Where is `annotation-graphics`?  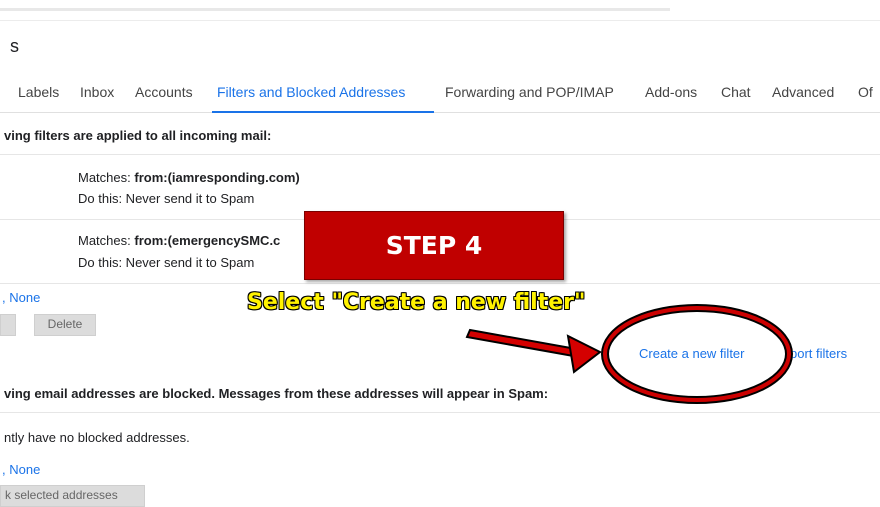
annotation-graphics is located at coordinates (629, 354).